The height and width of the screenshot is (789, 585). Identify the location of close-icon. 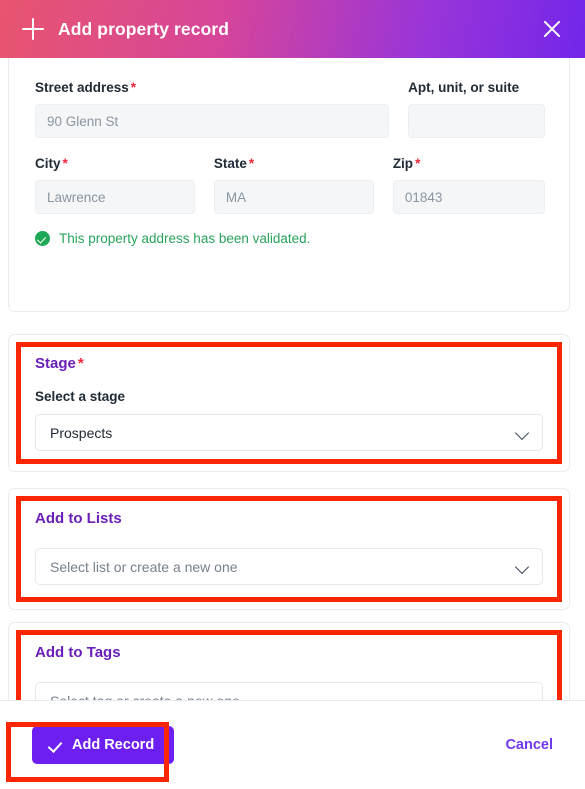
(552, 29).